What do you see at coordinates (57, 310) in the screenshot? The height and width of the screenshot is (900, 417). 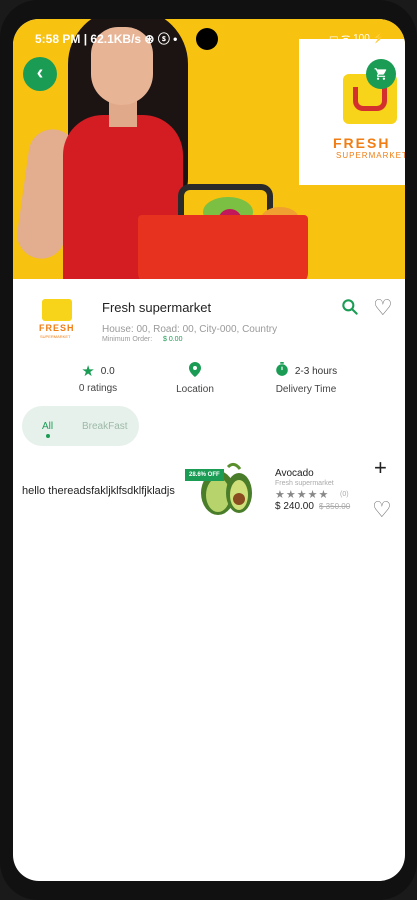 I see `store-logo-cart` at bounding box center [57, 310].